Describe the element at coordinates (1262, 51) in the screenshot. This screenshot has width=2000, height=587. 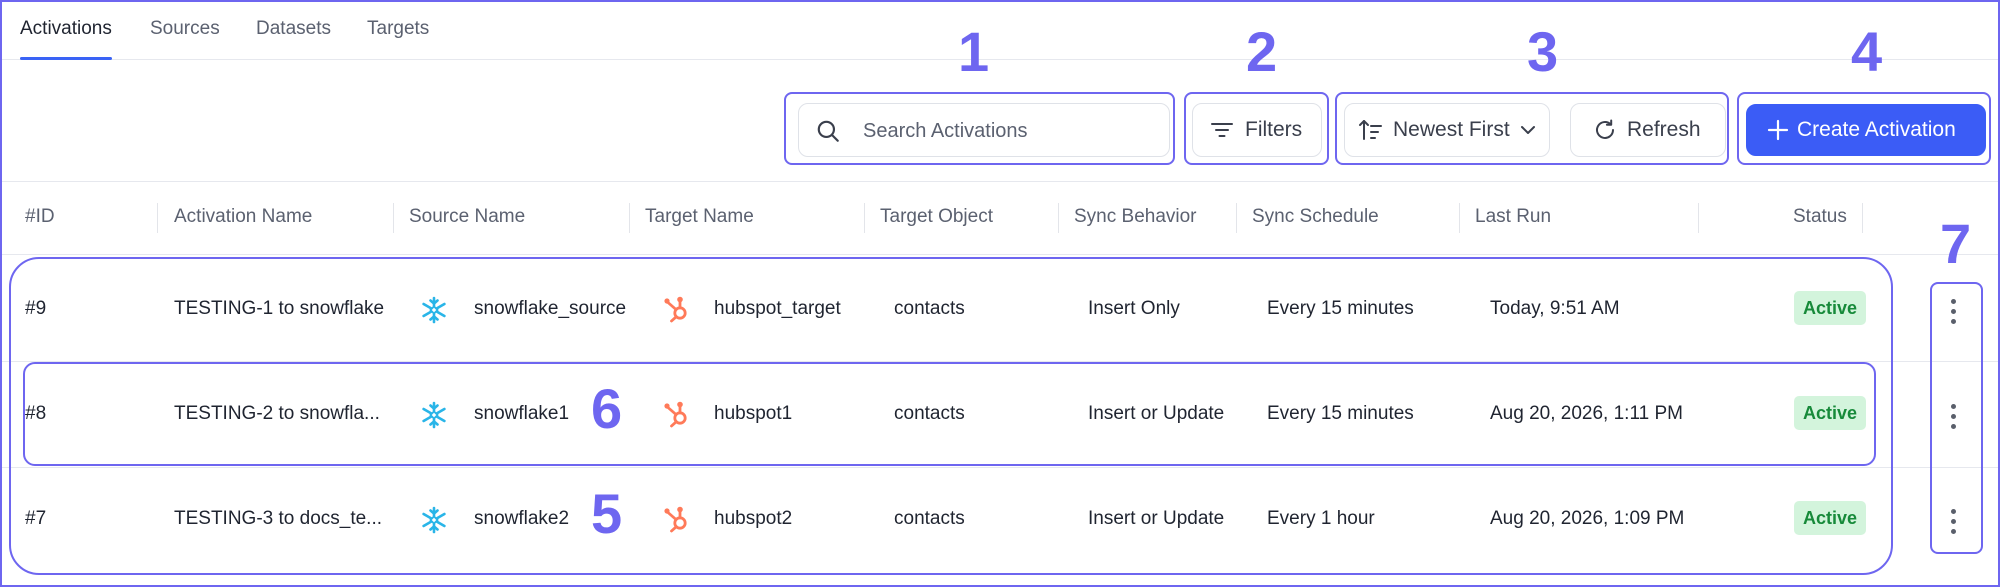
I see `annotation-number: 2` at that location.